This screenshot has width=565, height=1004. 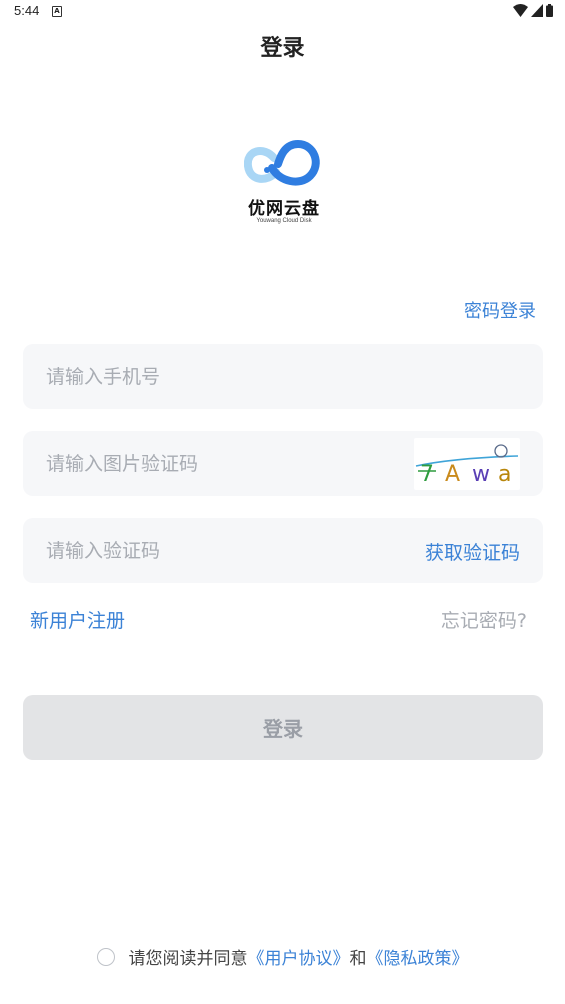 What do you see at coordinates (549, 10) in the screenshot?
I see `battery-icon` at bounding box center [549, 10].